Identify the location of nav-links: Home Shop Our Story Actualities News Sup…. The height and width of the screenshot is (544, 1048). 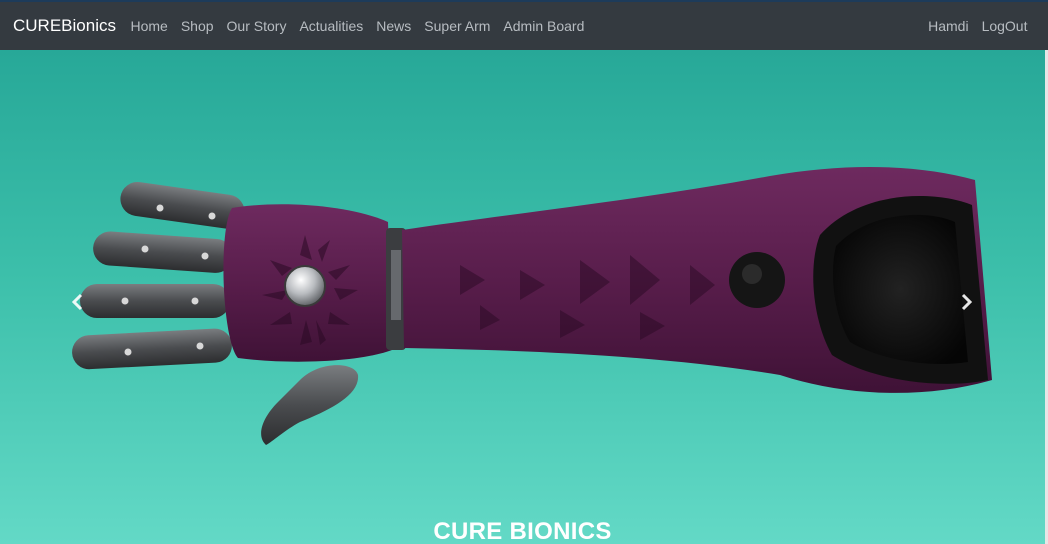
(357, 26).